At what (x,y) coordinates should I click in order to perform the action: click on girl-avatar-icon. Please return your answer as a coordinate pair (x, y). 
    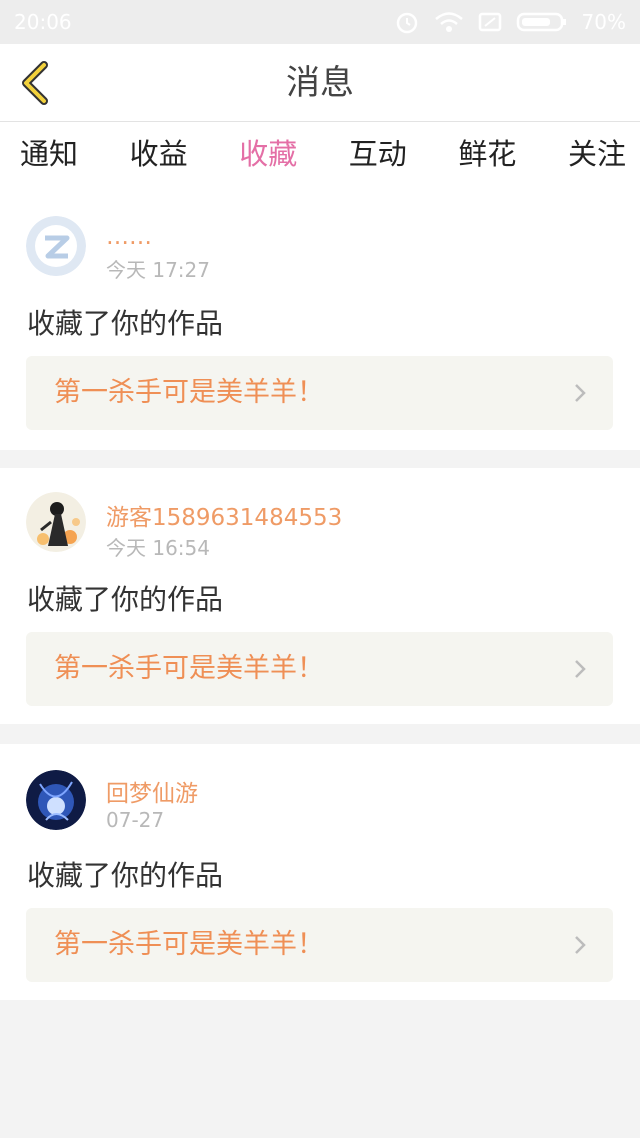
    Looking at the image, I should click on (56, 522).